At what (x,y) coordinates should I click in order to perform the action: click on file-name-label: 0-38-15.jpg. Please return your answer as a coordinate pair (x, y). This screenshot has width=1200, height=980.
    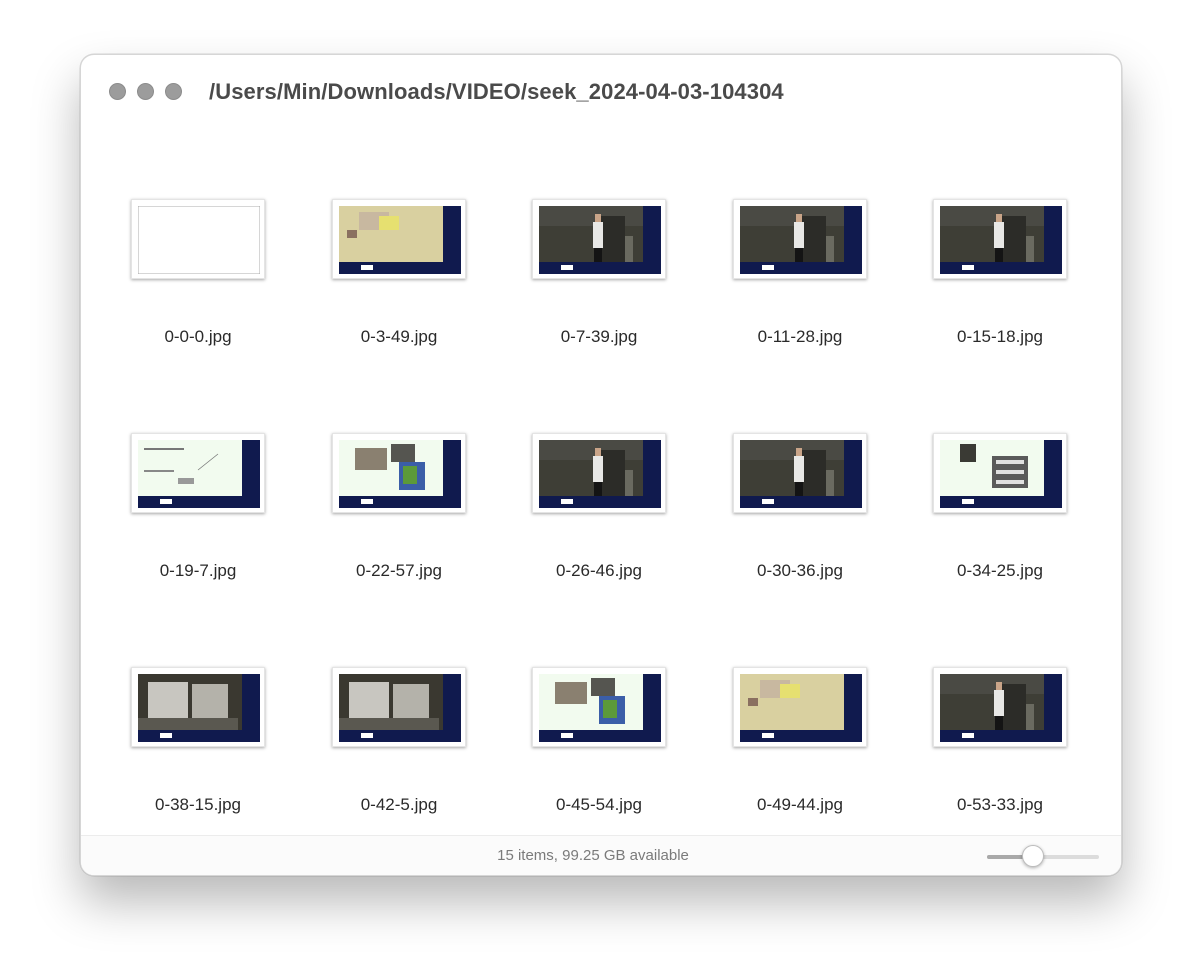
    Looking at the image, I should click on (198, 805).